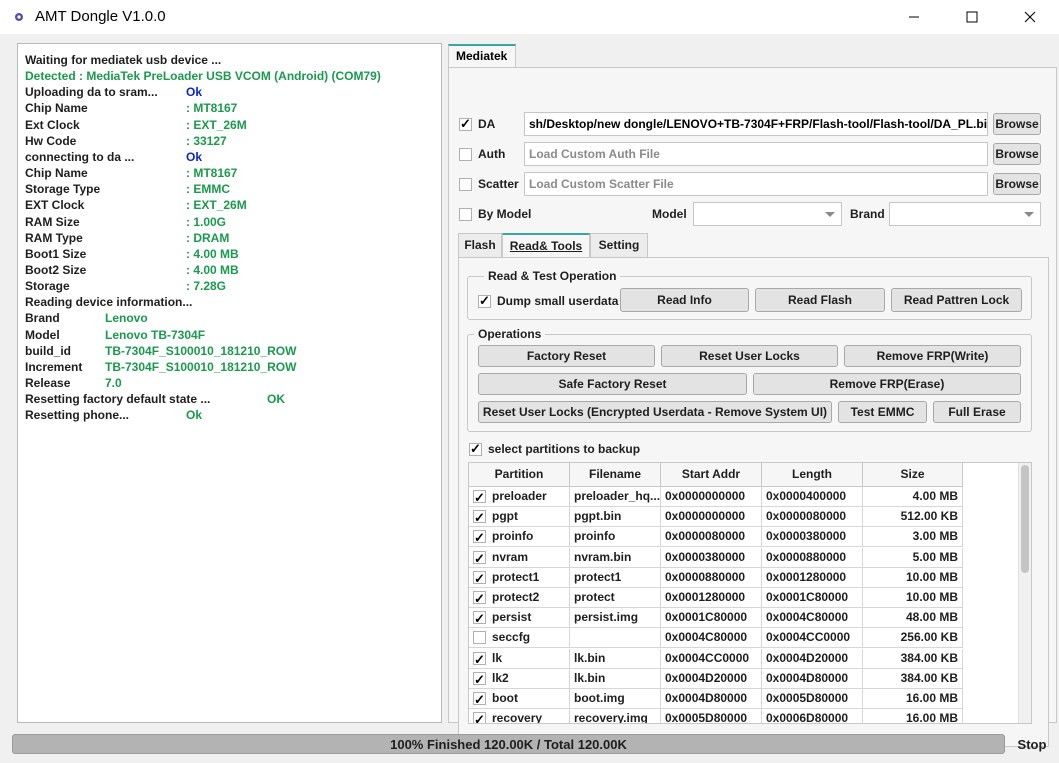 Image resolution: width=1059 pixels, height=763 pixels. Describe the element at coordinates (212, 253) in the screenshot. I see `log-value: : 4.00 MB` at that location.